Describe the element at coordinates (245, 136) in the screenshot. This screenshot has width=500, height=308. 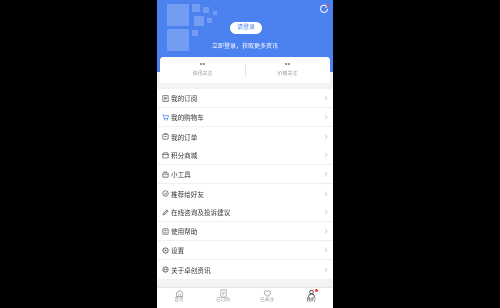
I see `menu-item-orders: 我的订单` at that location.